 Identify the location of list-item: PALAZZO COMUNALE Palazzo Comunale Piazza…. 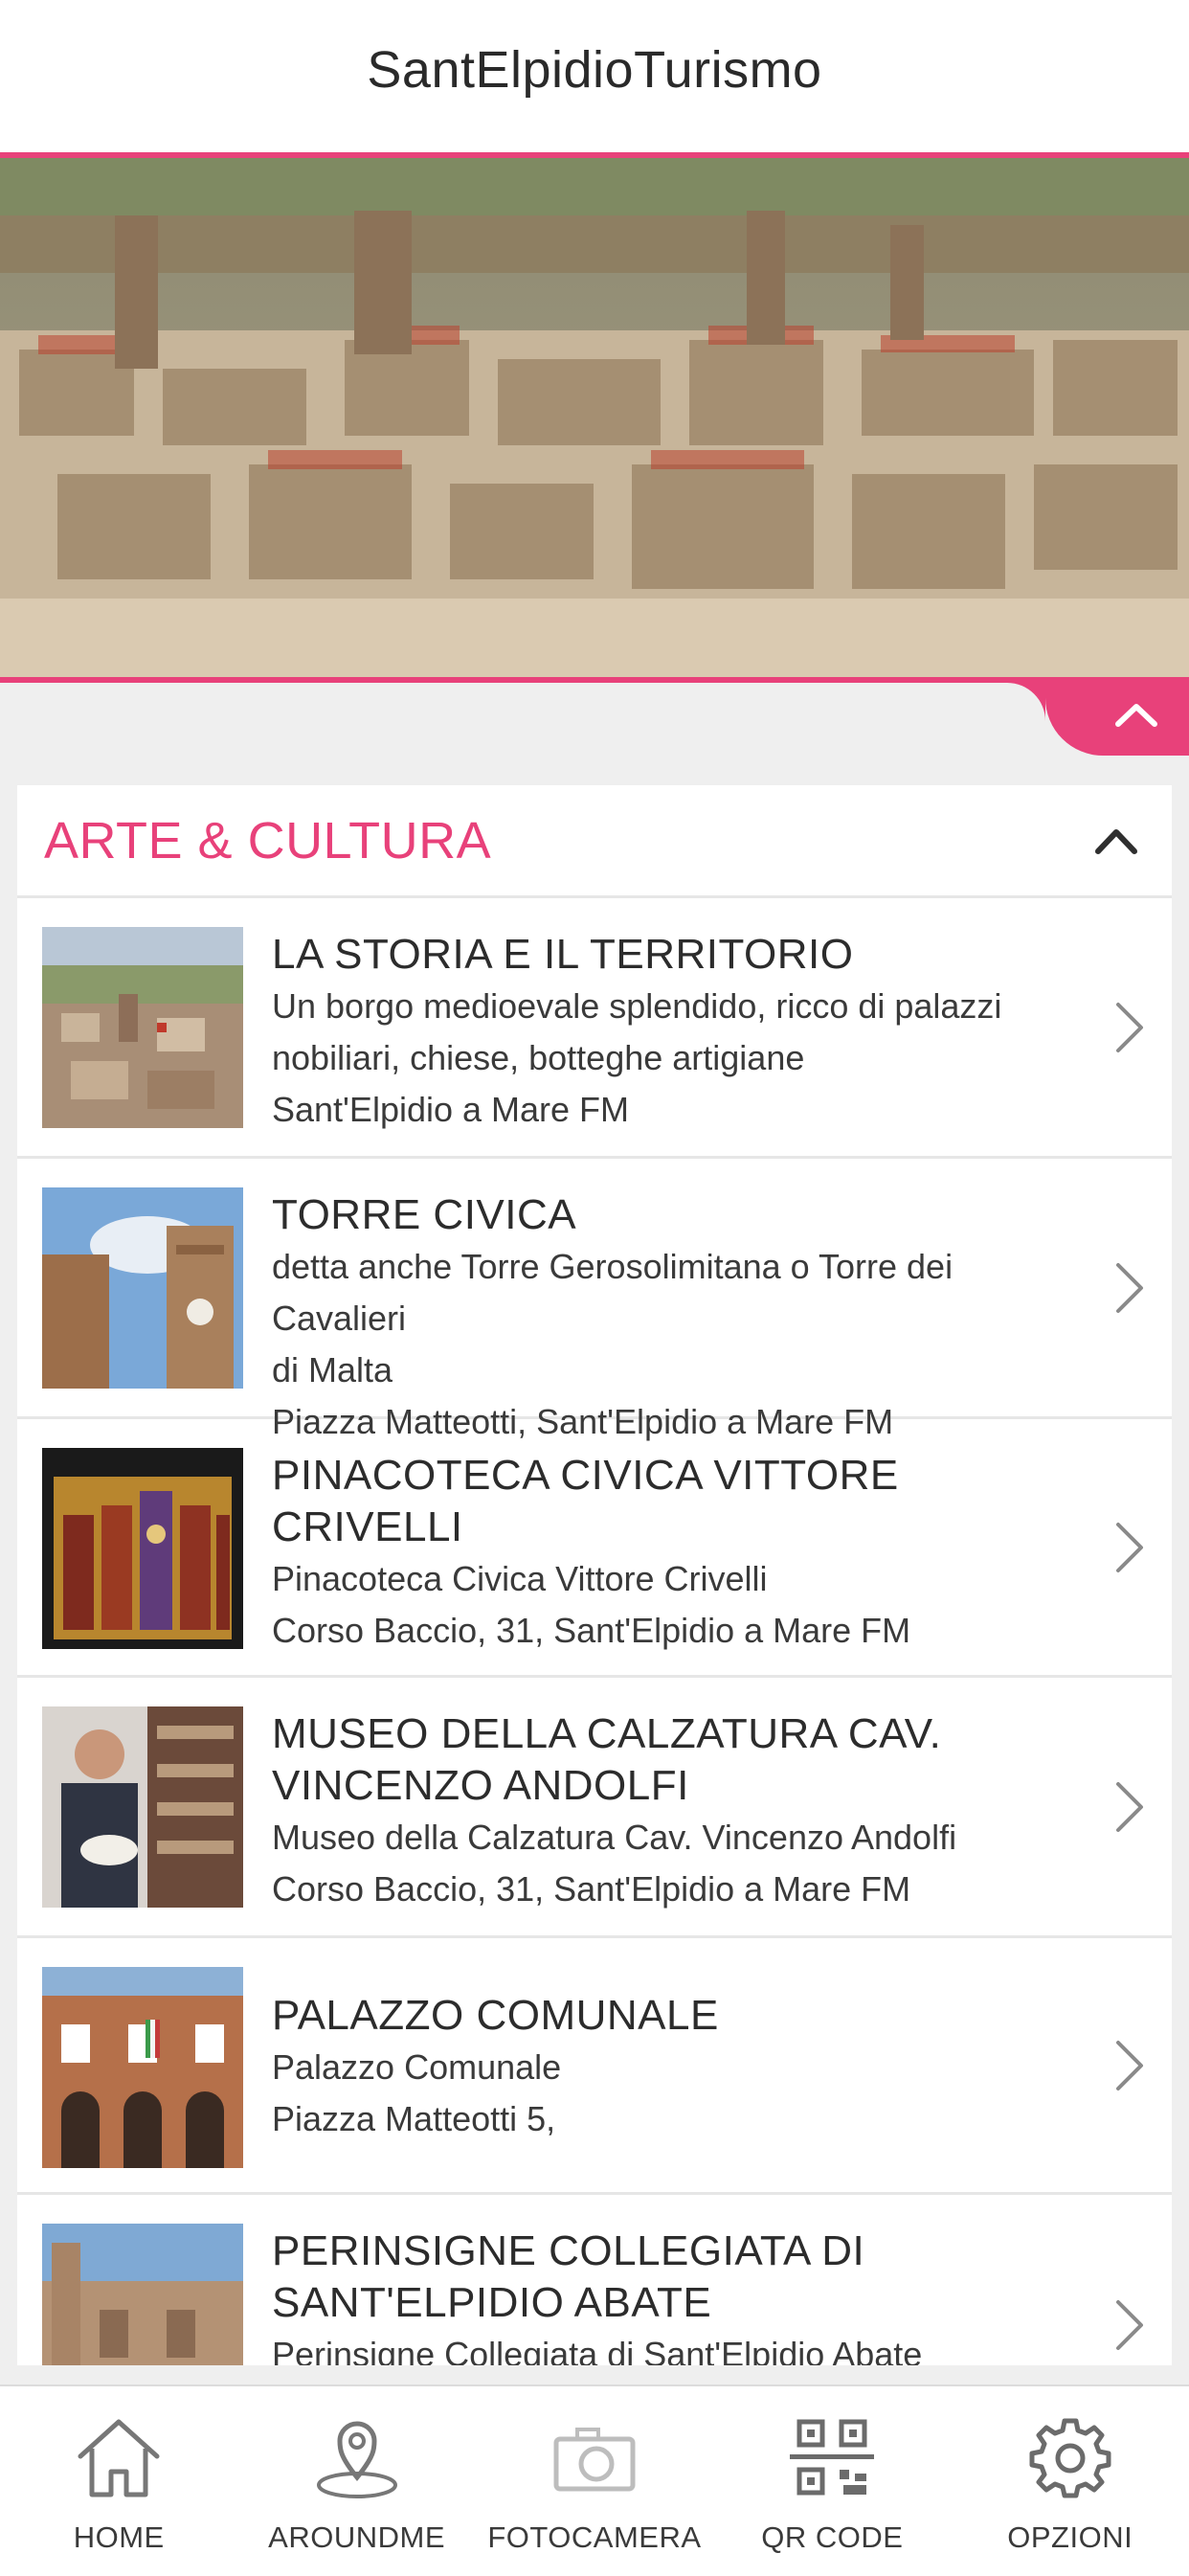
(594, 2066).